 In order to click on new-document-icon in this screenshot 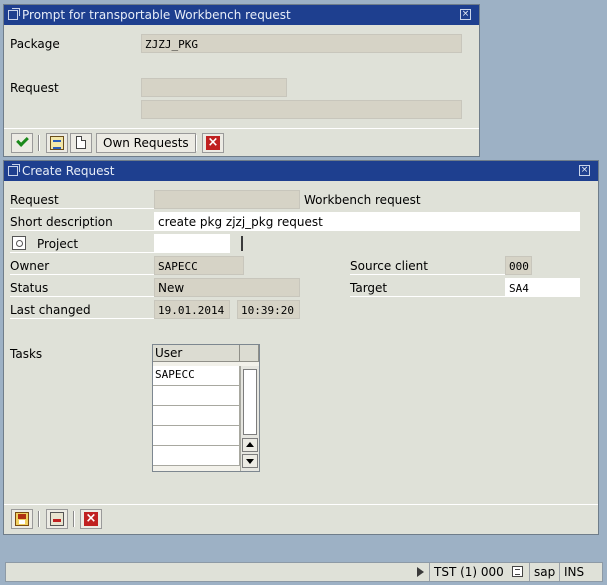, I will do `click(81, 142)`.